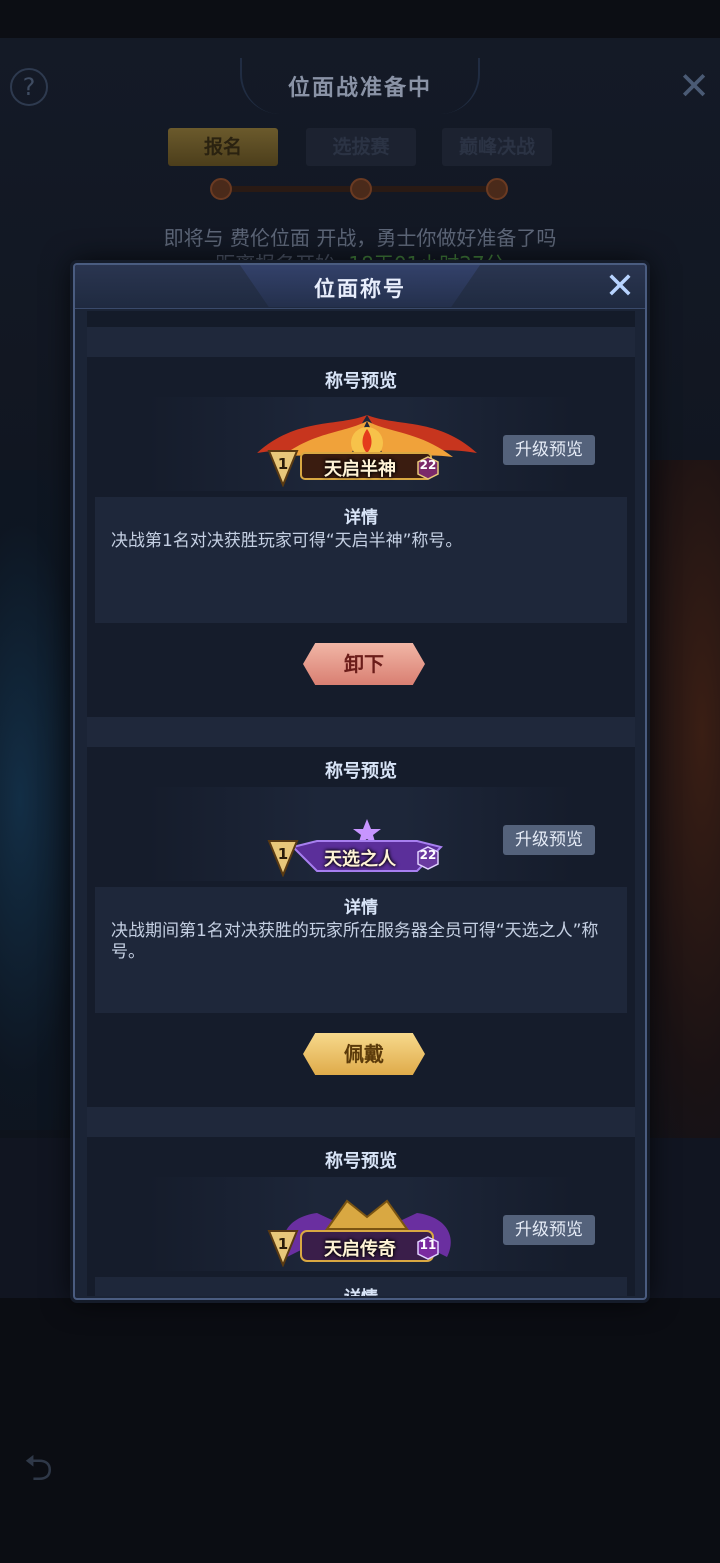  I want to click on modal-header: 位面称号 ✕, so click(360, 287).